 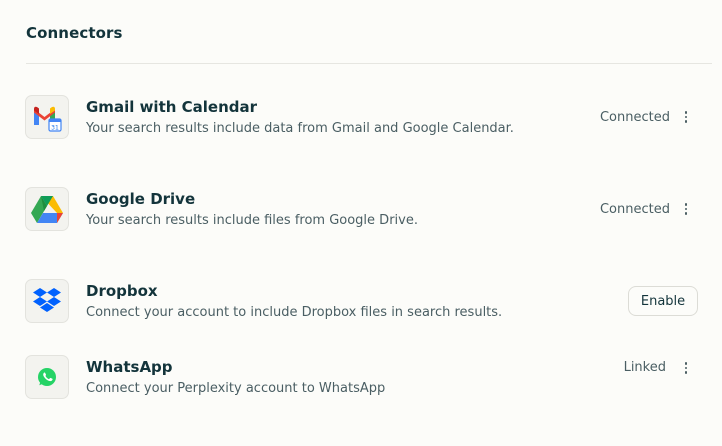 What do you see at coordinates (74, 33) in the screenshot?
I see `section-title: Connectors` at bounding box center [74, 33].